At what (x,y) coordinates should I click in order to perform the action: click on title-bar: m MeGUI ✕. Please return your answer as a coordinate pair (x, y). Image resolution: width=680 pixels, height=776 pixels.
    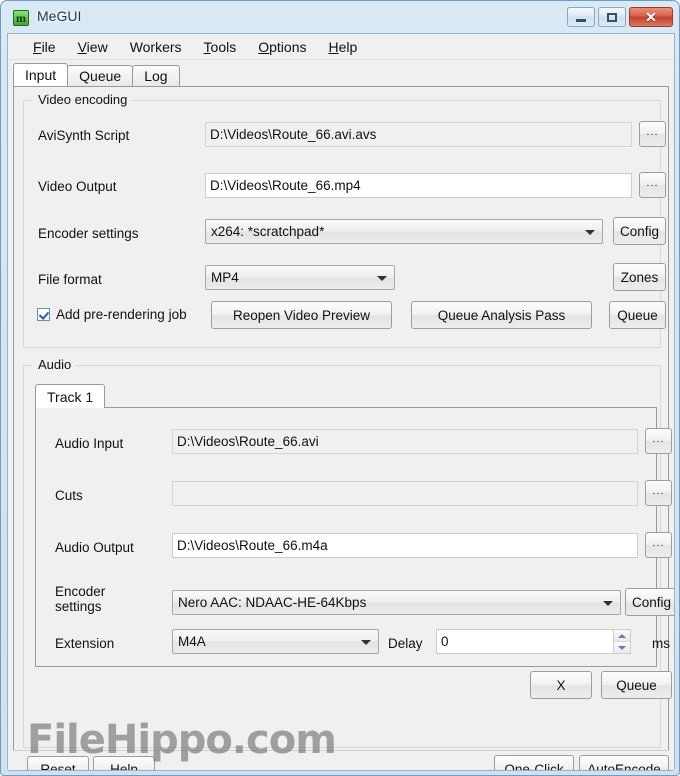
    Looking at the image, I should click on (340, 17).